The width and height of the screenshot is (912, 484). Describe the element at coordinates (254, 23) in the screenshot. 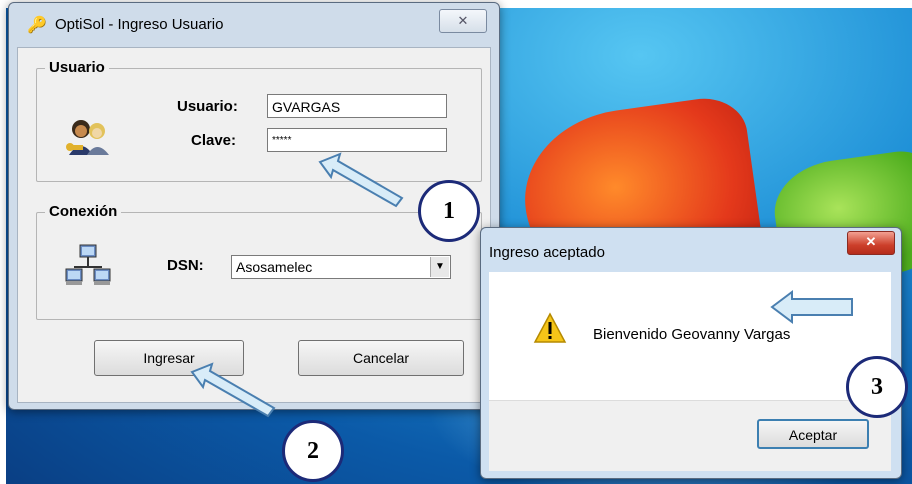

I see `login-titlebar: 🔑 OptiSol - Ingreso Usuario ✕` at that location.